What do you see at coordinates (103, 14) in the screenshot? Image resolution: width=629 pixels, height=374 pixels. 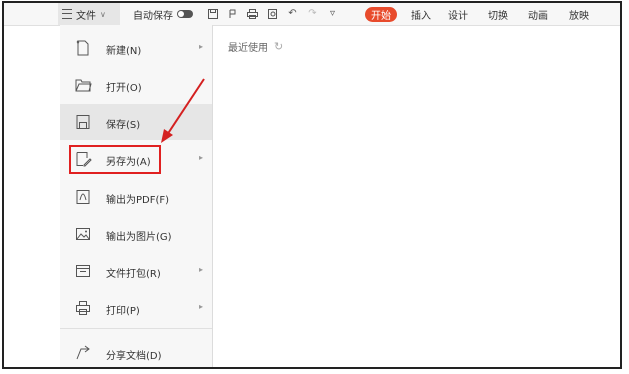 I see `chevron-down-icon: ∨` at bounding box center [103, 14].